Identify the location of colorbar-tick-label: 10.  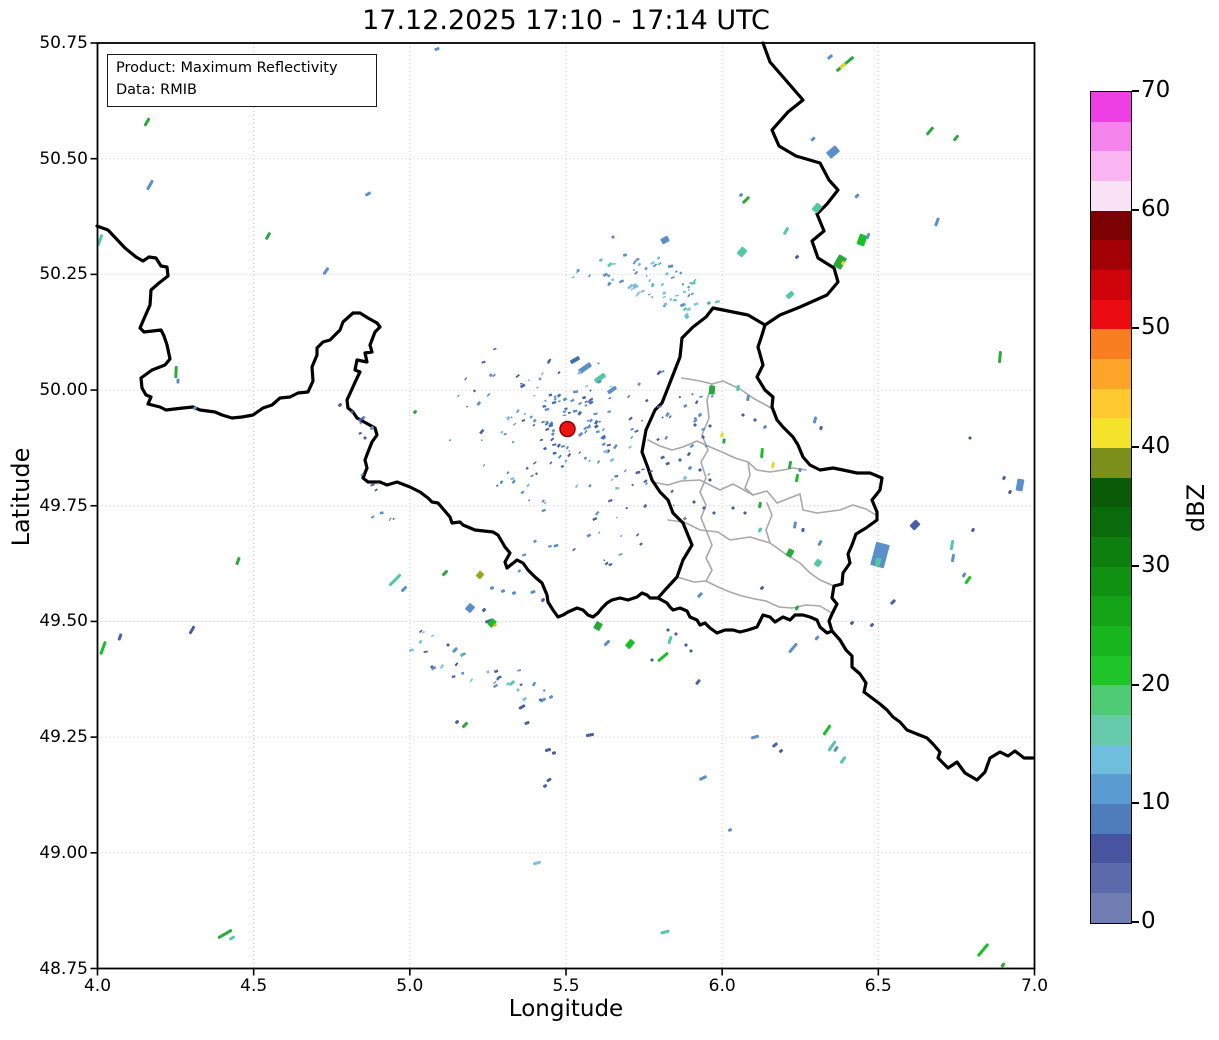
(1156, 802).